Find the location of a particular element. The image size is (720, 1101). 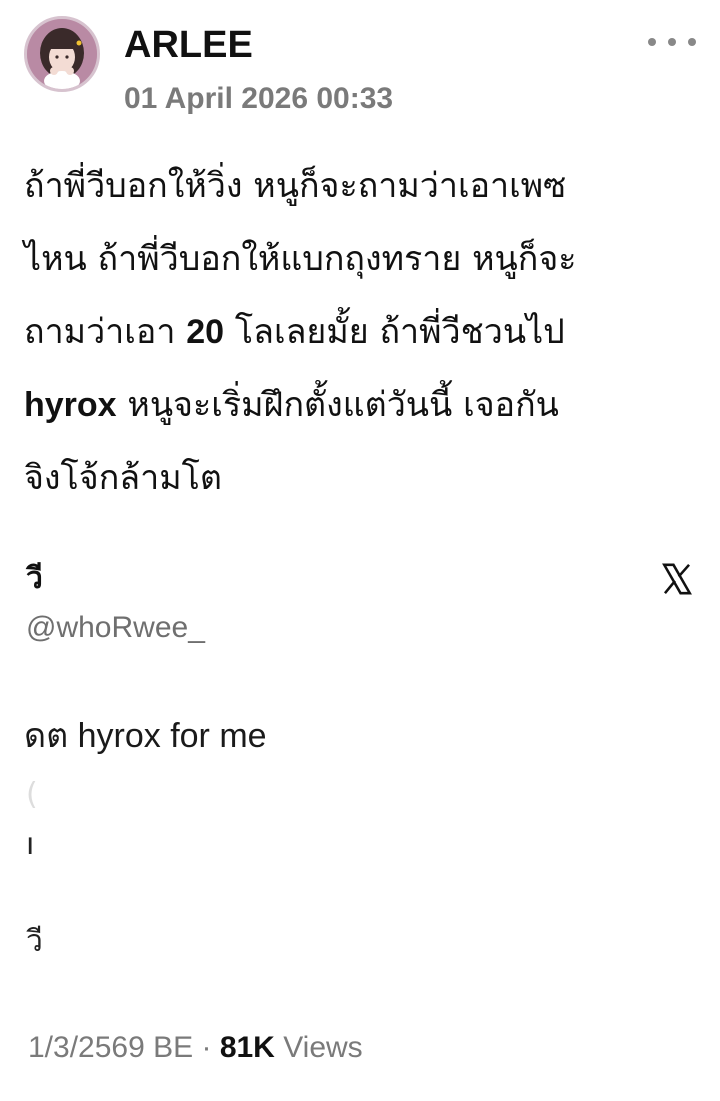

post-body-line: hyrox หนูจะเริ่มฝึกตั้งแต่วันนี้ เจอกัน is located at coordinates (359, 405).